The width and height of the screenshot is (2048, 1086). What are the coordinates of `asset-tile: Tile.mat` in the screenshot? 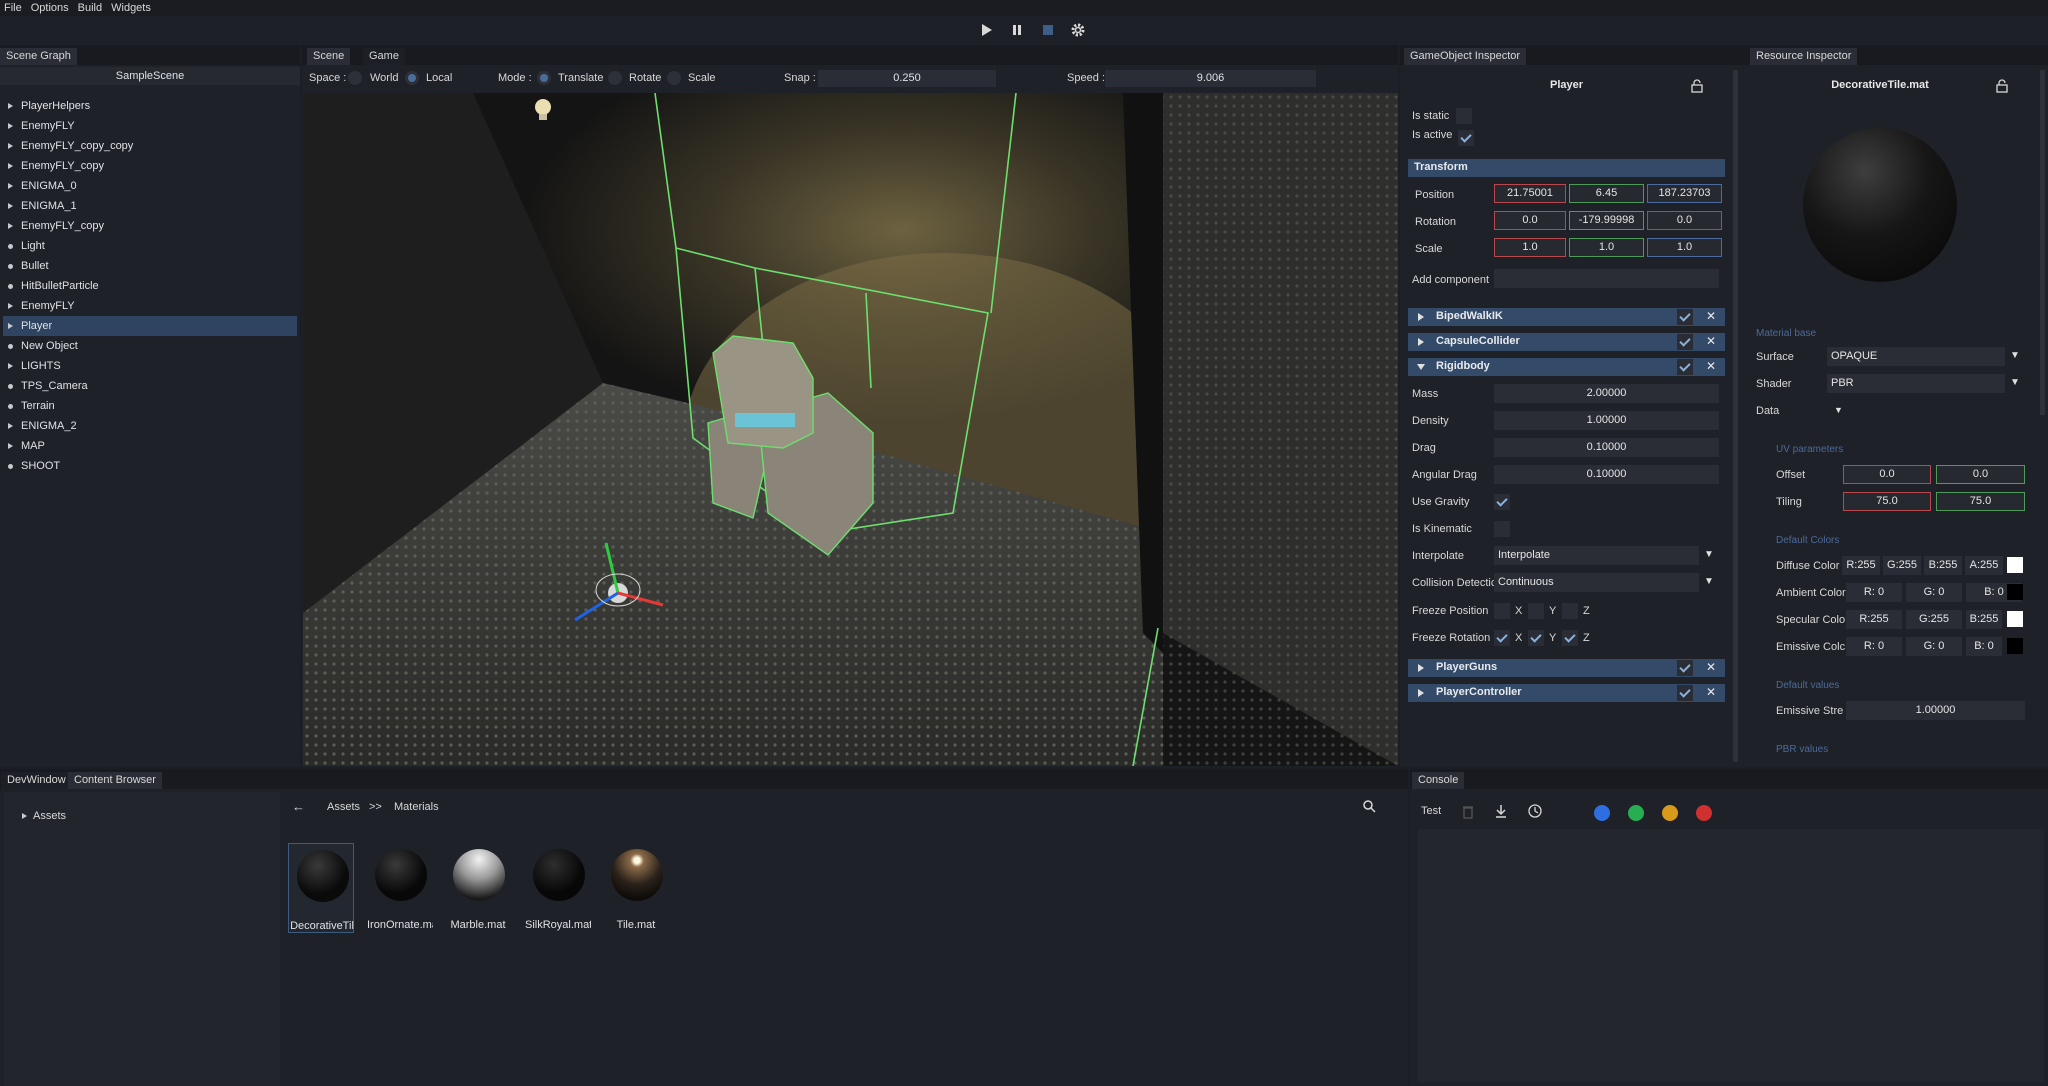 It's located at (636, 888).